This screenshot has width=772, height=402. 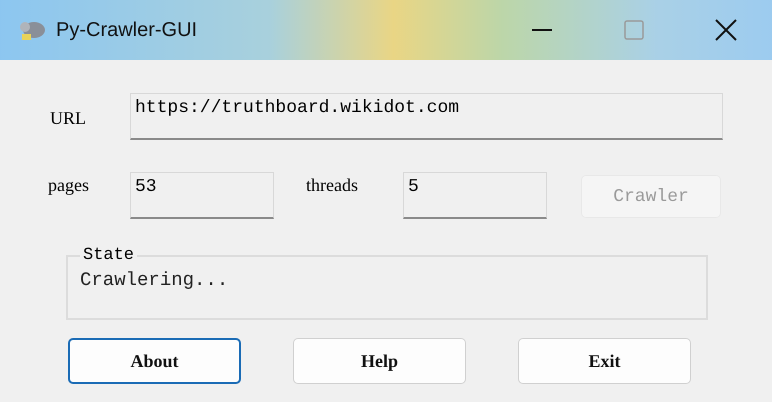 I want to click on url-label: URL, so click(x=68, y=118).